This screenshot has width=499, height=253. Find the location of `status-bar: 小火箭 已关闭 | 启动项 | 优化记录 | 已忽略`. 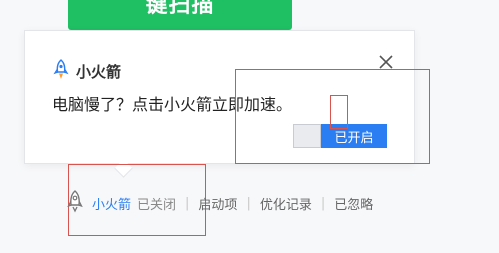

status-bar: 小火箭 已关闭 | 启动项 | 优化记录 | 已忽略 is located at coordinates (219, 203).